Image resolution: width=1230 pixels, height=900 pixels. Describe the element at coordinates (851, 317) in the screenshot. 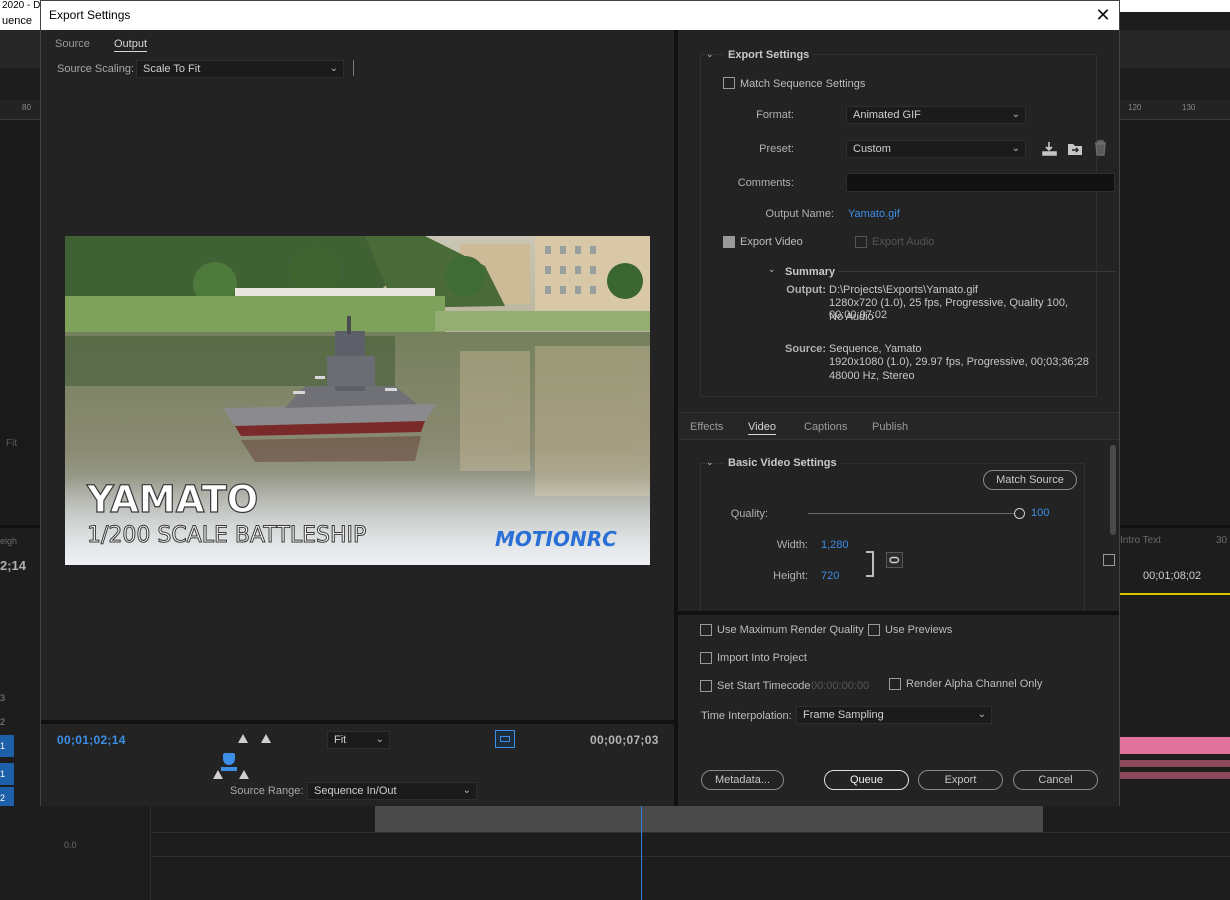

I see `summary-output-line-3: No Audio` at that location.